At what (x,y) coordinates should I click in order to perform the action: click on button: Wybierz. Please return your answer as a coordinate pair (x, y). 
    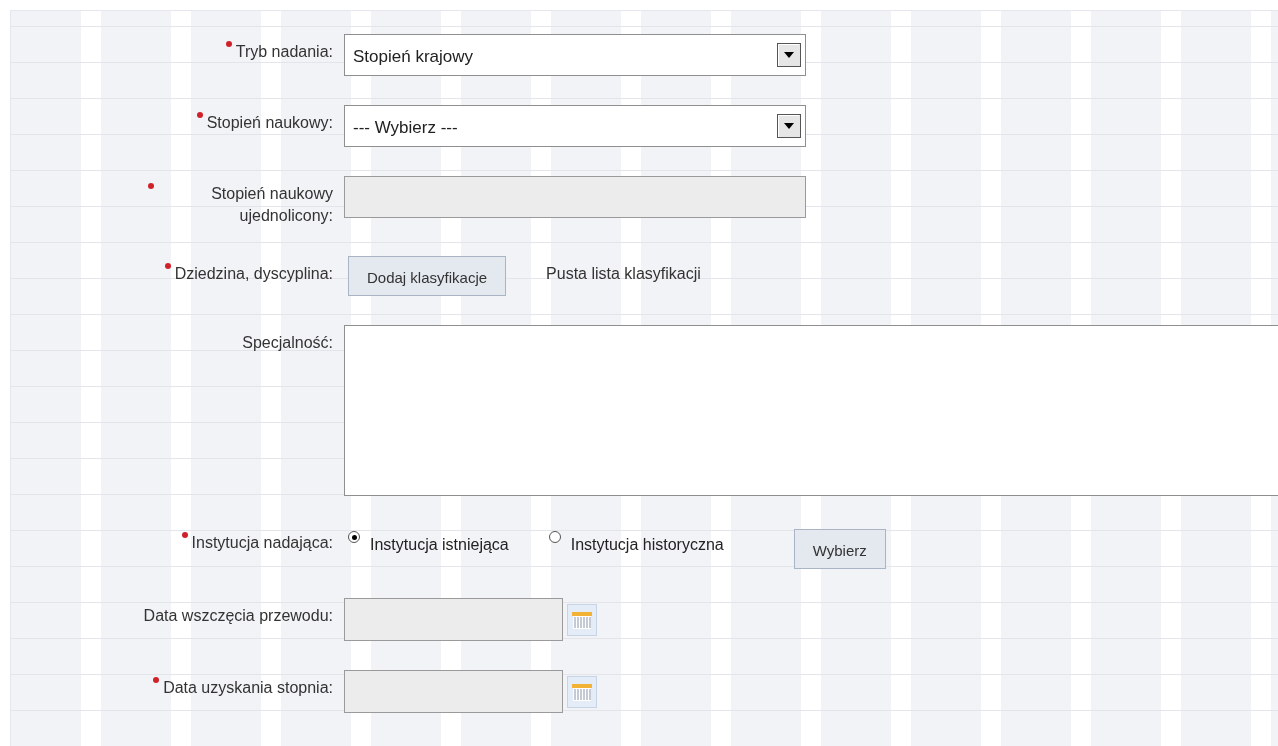
    Looking at the image, I should click on (839, 549).